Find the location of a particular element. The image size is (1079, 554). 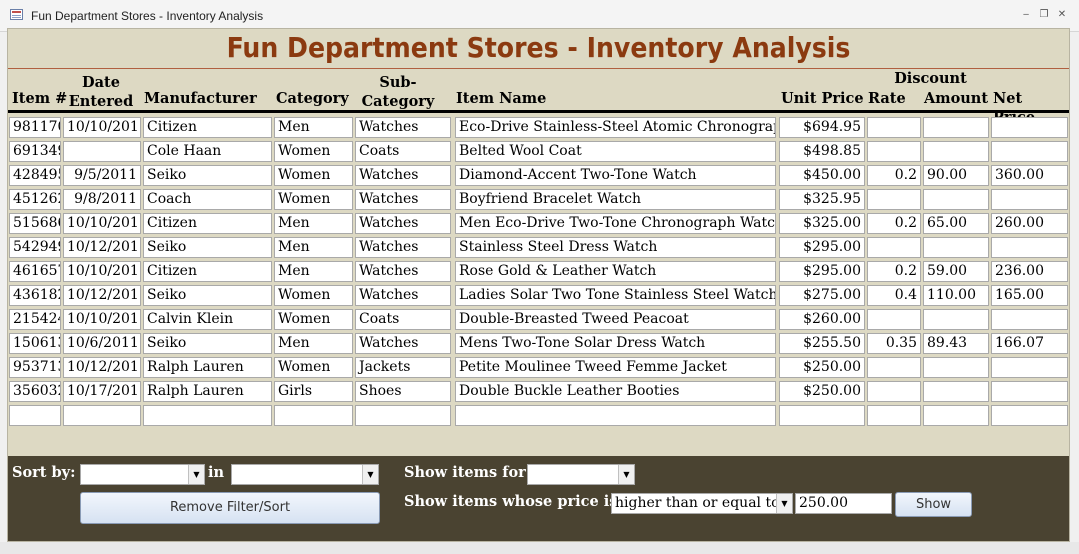

show-items-for-combo: ▼ is located at coordinates (581, 474).